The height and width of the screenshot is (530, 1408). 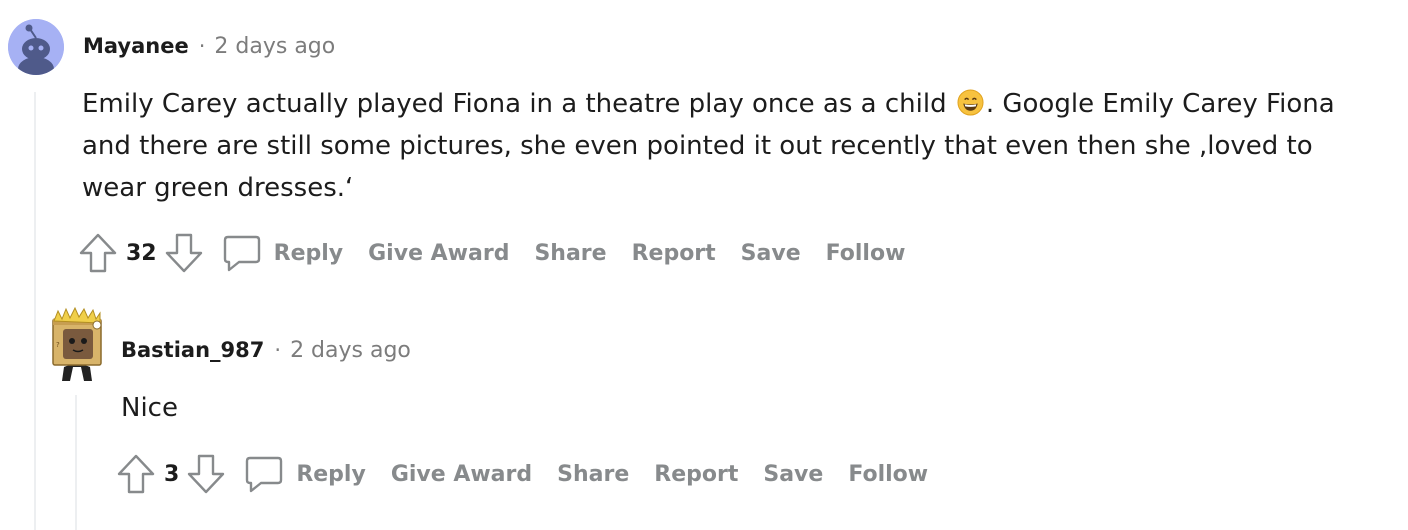 I want to click on snoo-avatar-icon, so click(x=36, y=47).